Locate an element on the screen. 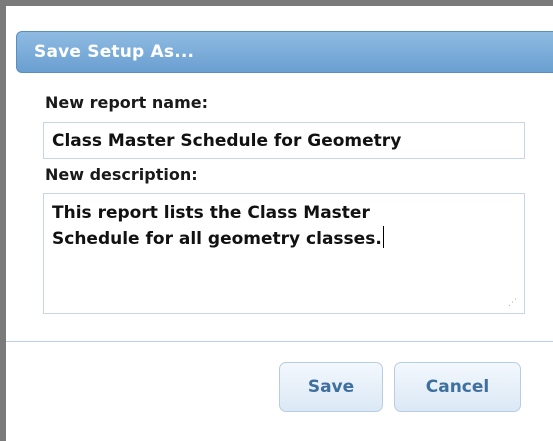 The height and width of the screenshot is (441, 553). report-name-label: New report name: is located at coordinates (126, 102).